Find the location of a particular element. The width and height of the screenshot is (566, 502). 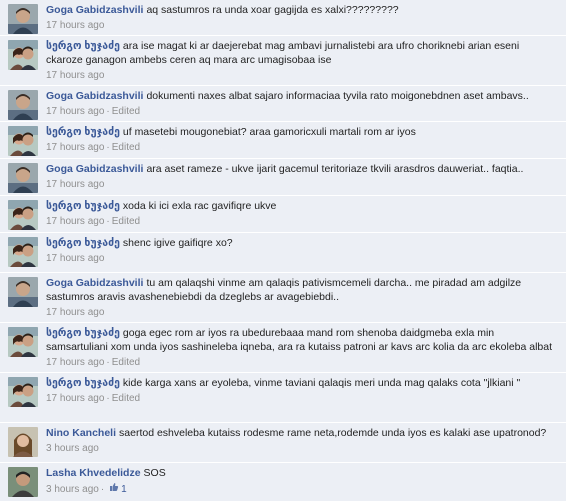

comment-item: Lasha Khvedelidze SOS 3 hours ago · 1 is located at coordinates (283, 482).